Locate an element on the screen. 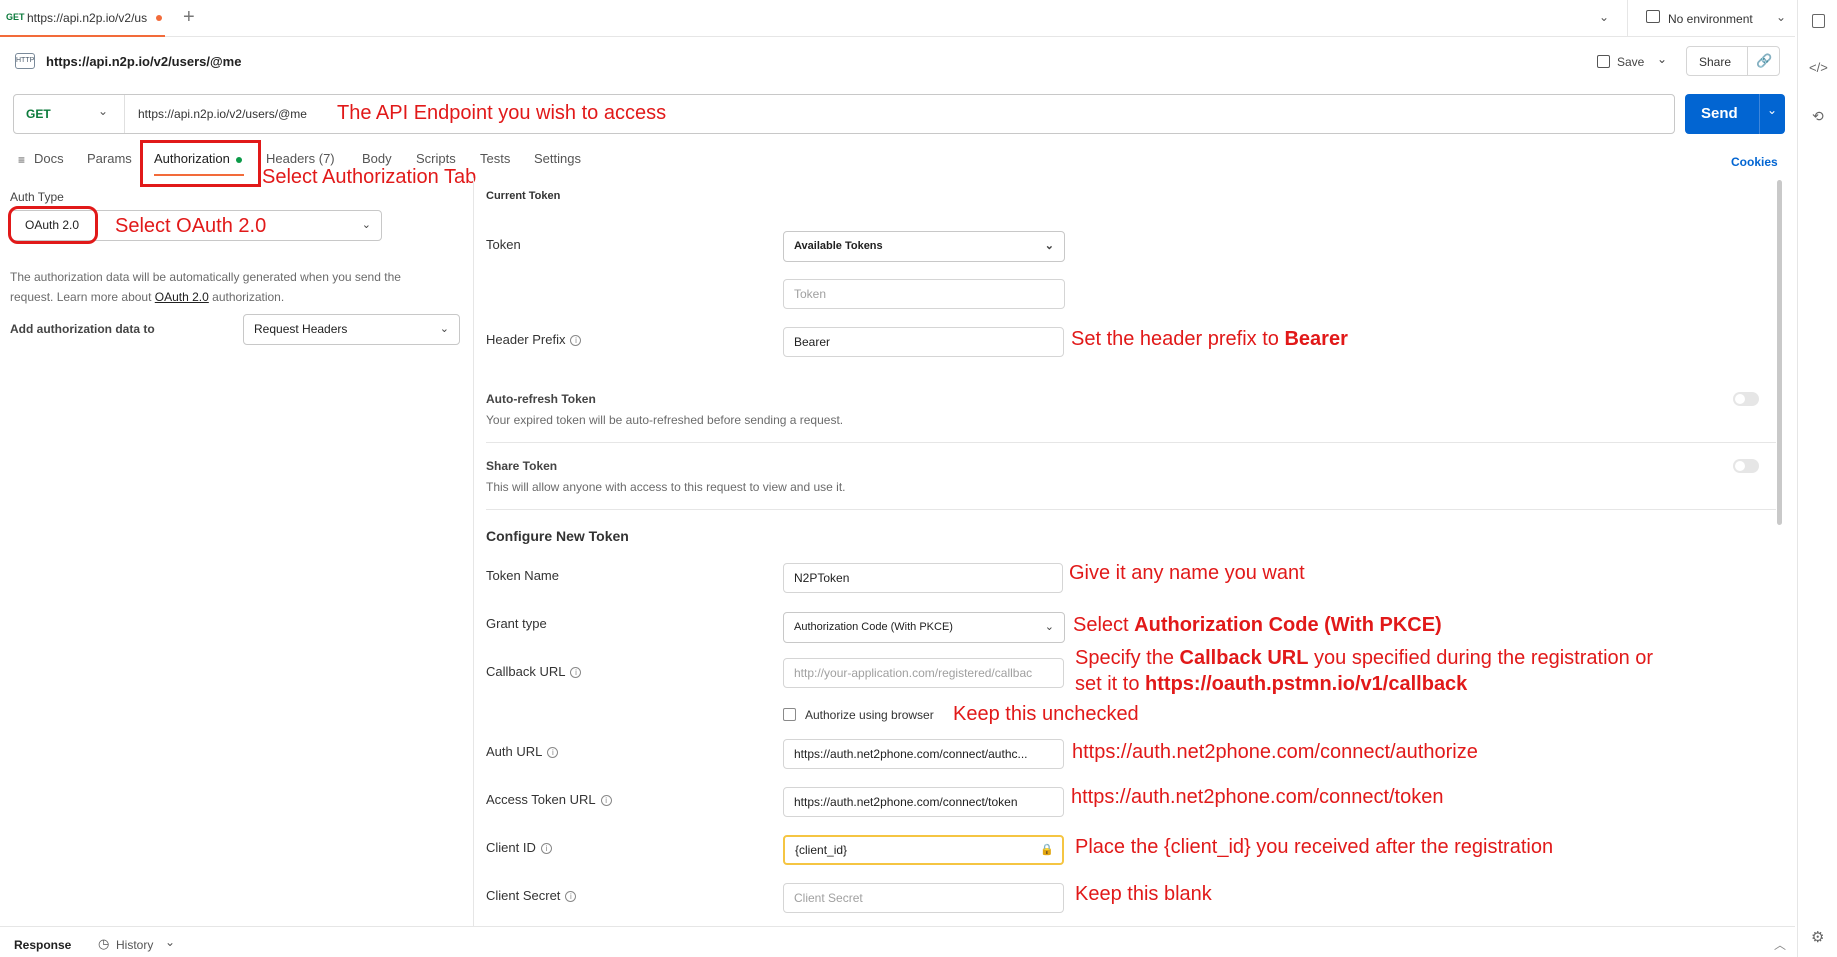 This screenshot has width=1837, height=957. annotation-callback2-text: set it to is located at coordinates (1110, 684).